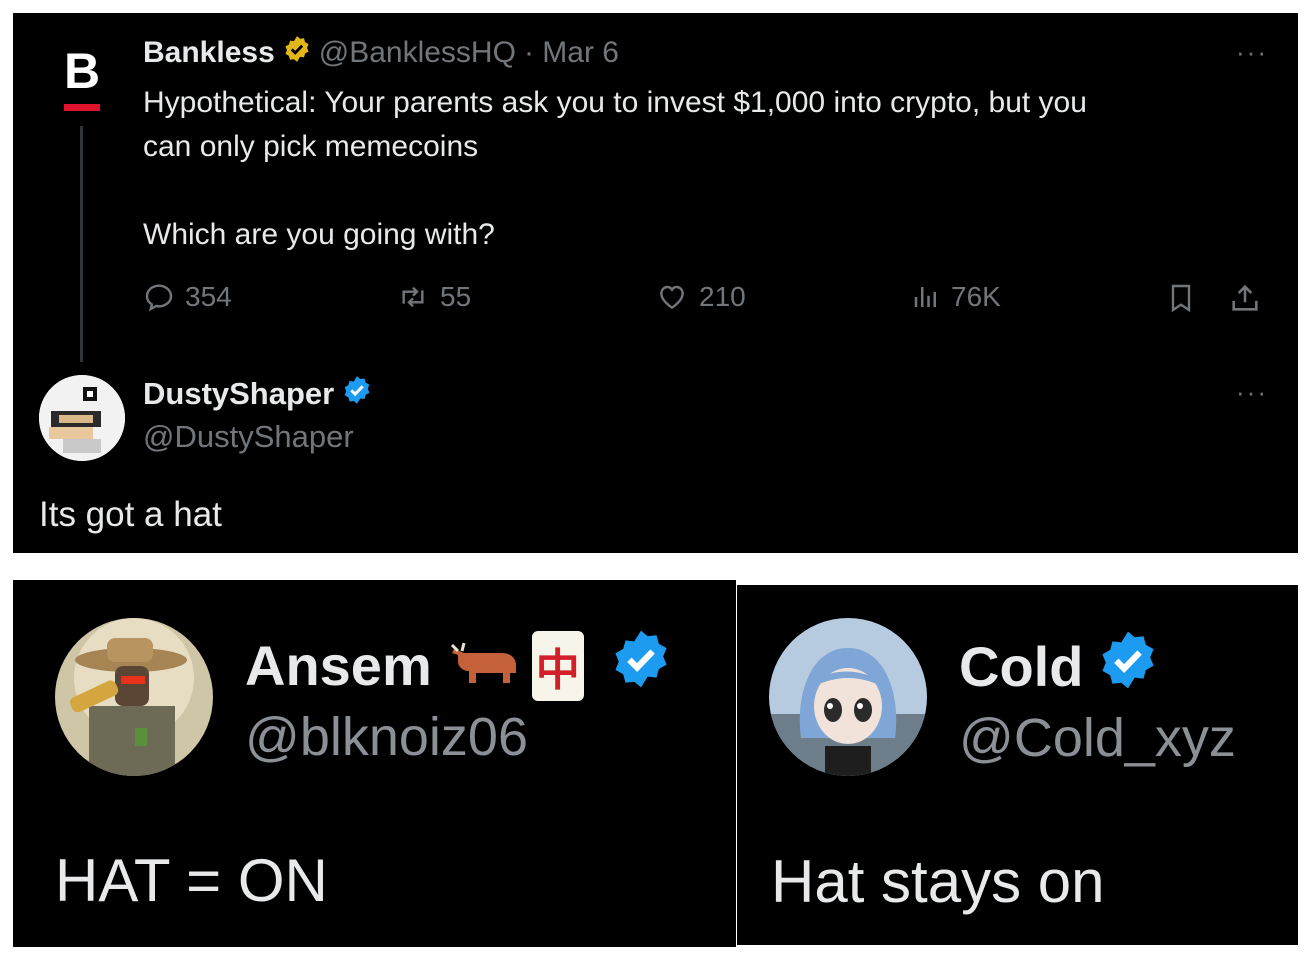  Describe the element at coordinates (848, 697) in the screenshot. I see `cold-avatar` at that location.